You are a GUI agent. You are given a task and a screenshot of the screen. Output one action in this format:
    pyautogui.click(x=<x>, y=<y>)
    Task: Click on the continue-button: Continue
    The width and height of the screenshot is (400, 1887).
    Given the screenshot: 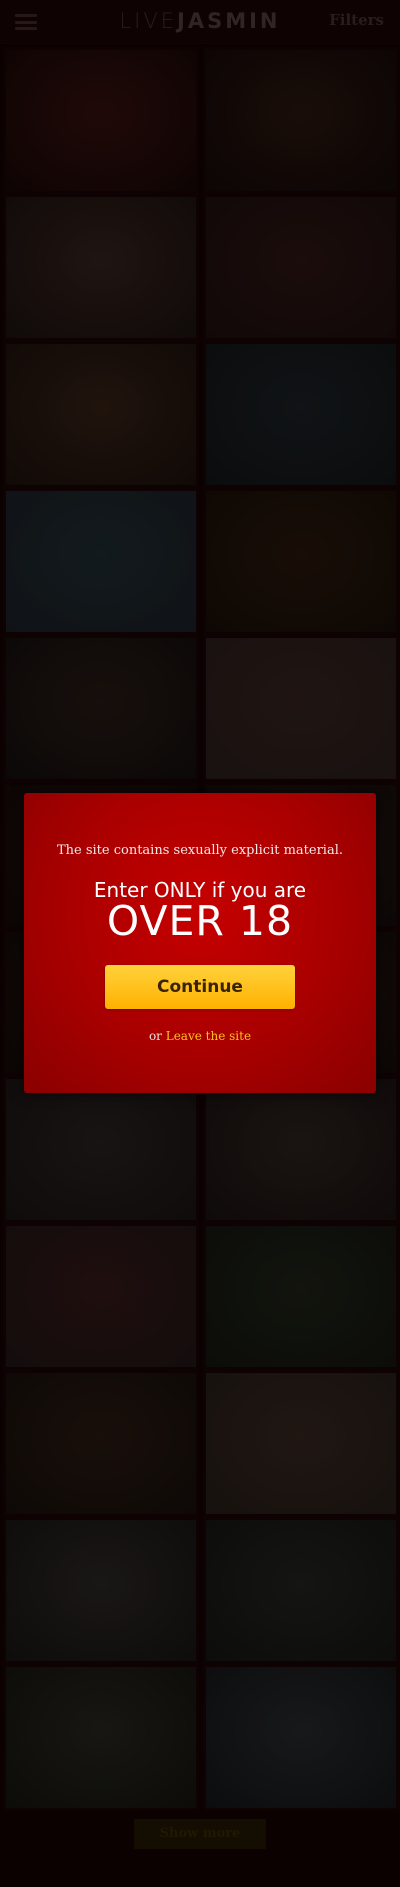 What is the action you would take?
    pyautogui.click(x=200, y=987)
    